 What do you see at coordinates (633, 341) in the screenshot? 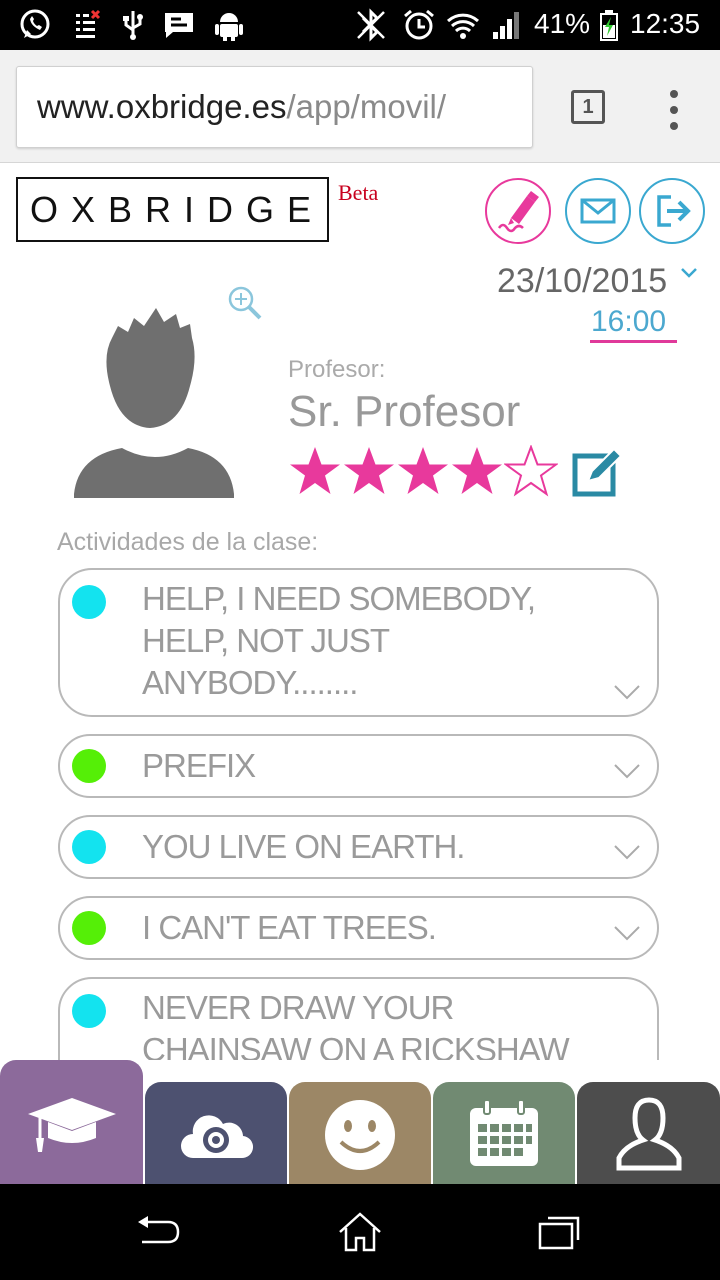
I see `time-underline` at bounding box center [633, 341].